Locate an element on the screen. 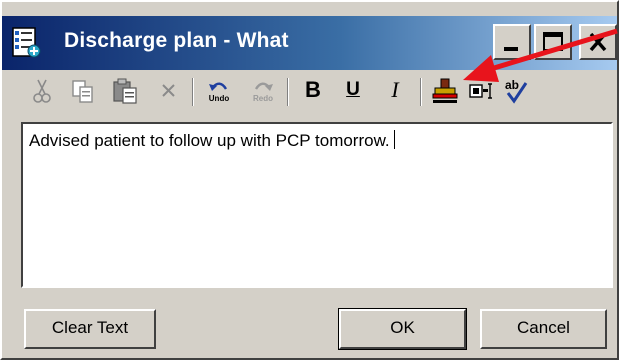 The image size is (619, 360). delete-button is located at coordinates (169, 91).